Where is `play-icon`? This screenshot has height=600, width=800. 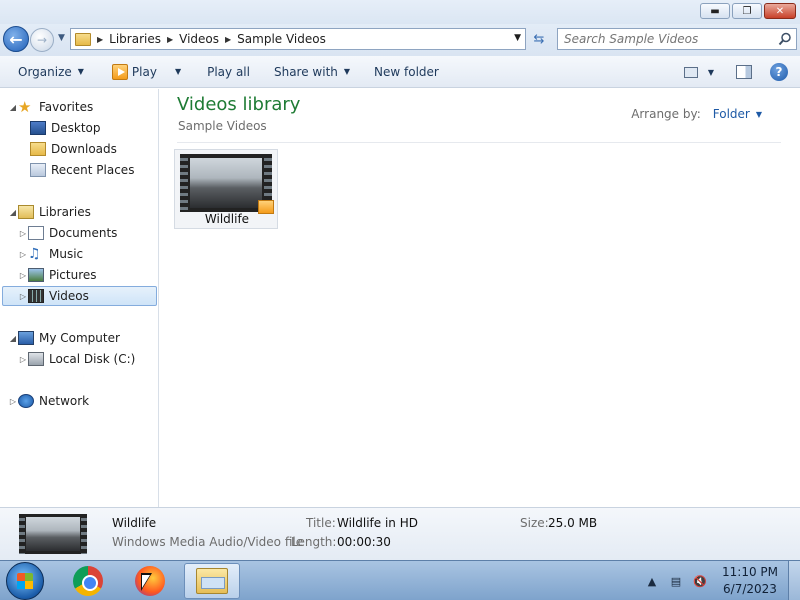 play-icon is located at coordinates (119, 71).